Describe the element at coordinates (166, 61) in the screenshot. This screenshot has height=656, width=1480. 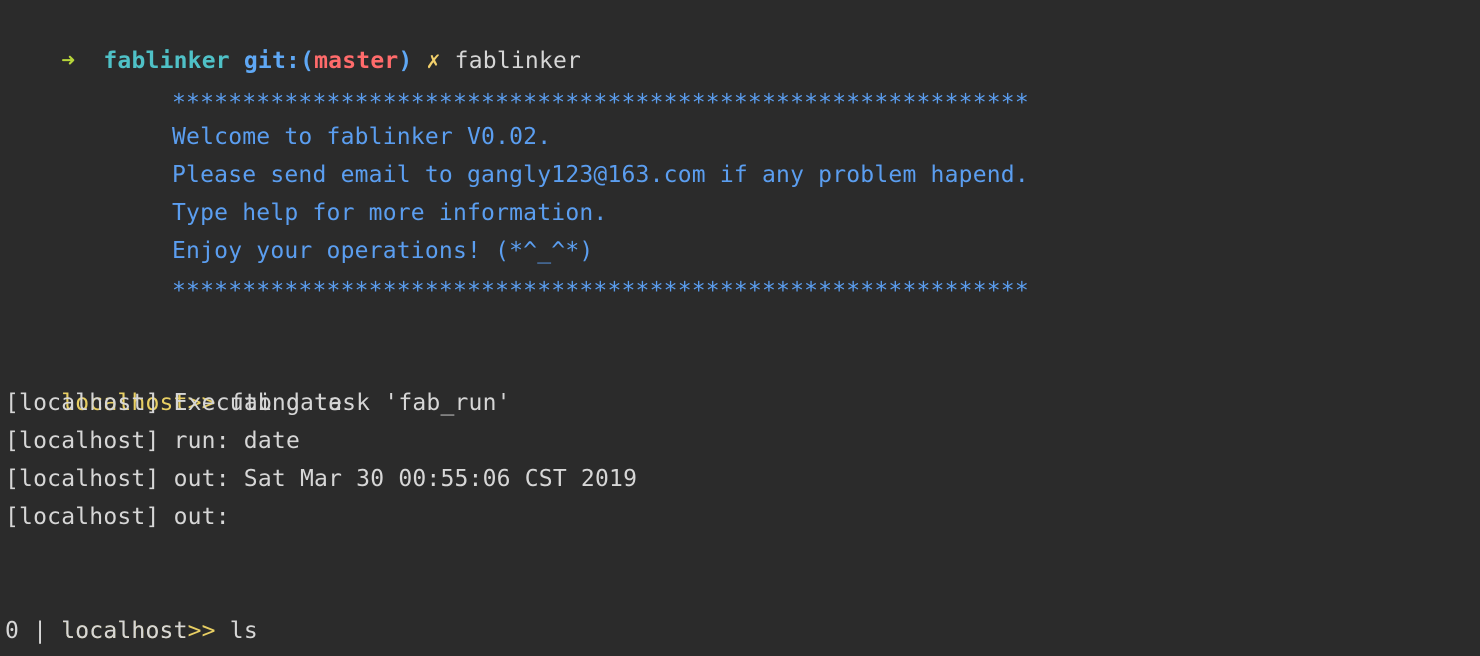
I see `current-directory: fablinker` at that location.